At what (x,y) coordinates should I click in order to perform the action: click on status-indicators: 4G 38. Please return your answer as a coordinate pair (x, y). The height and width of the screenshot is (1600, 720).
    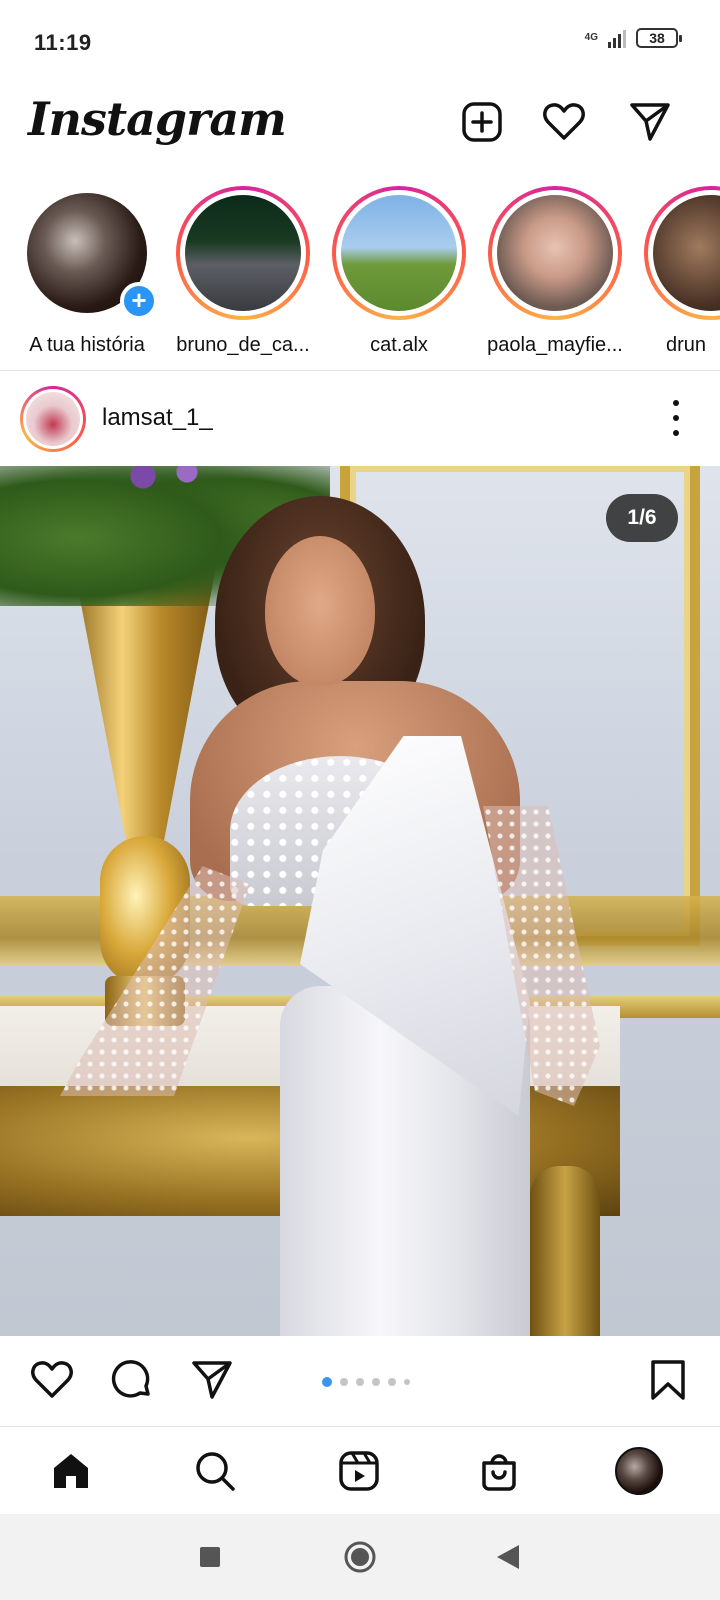
    Looking at the image, I should click on (633, 38).